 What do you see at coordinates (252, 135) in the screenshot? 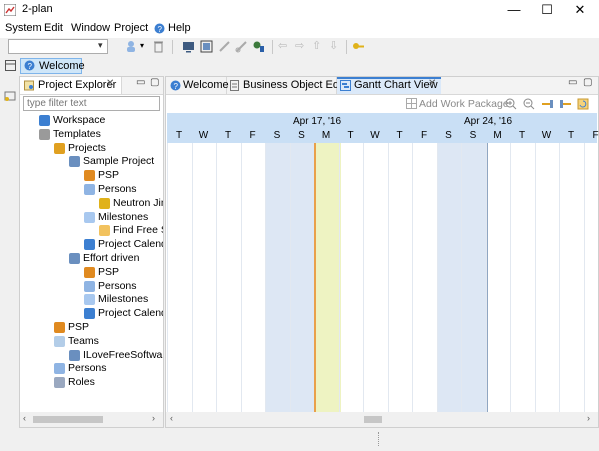
I see `day-label: F` at bounding box center [252, 135].